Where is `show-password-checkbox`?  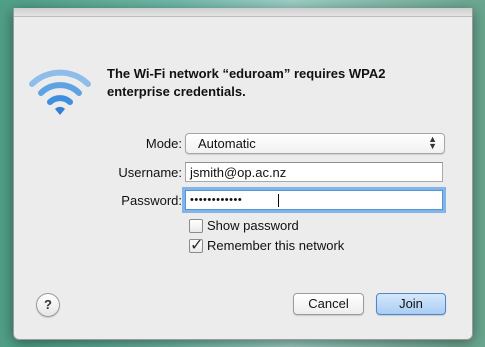 show-password-checkbox is located at coordinates (196, 226).